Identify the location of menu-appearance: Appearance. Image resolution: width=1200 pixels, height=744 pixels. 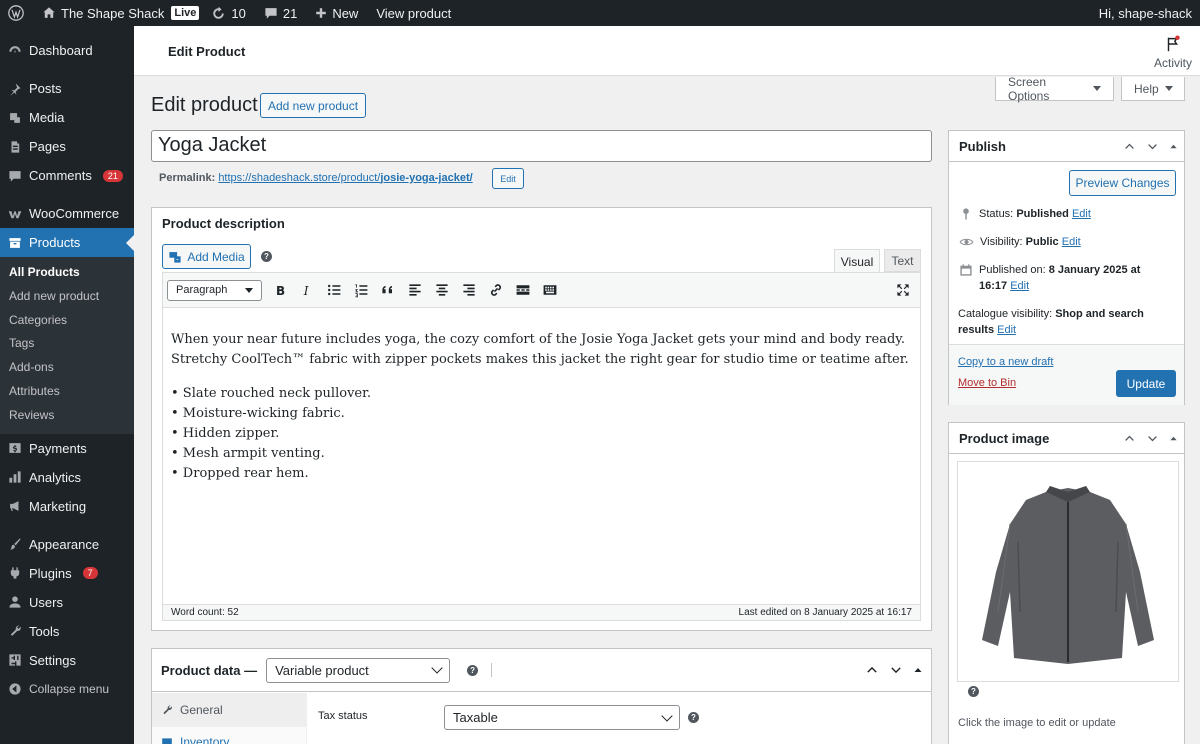
(67, 544).